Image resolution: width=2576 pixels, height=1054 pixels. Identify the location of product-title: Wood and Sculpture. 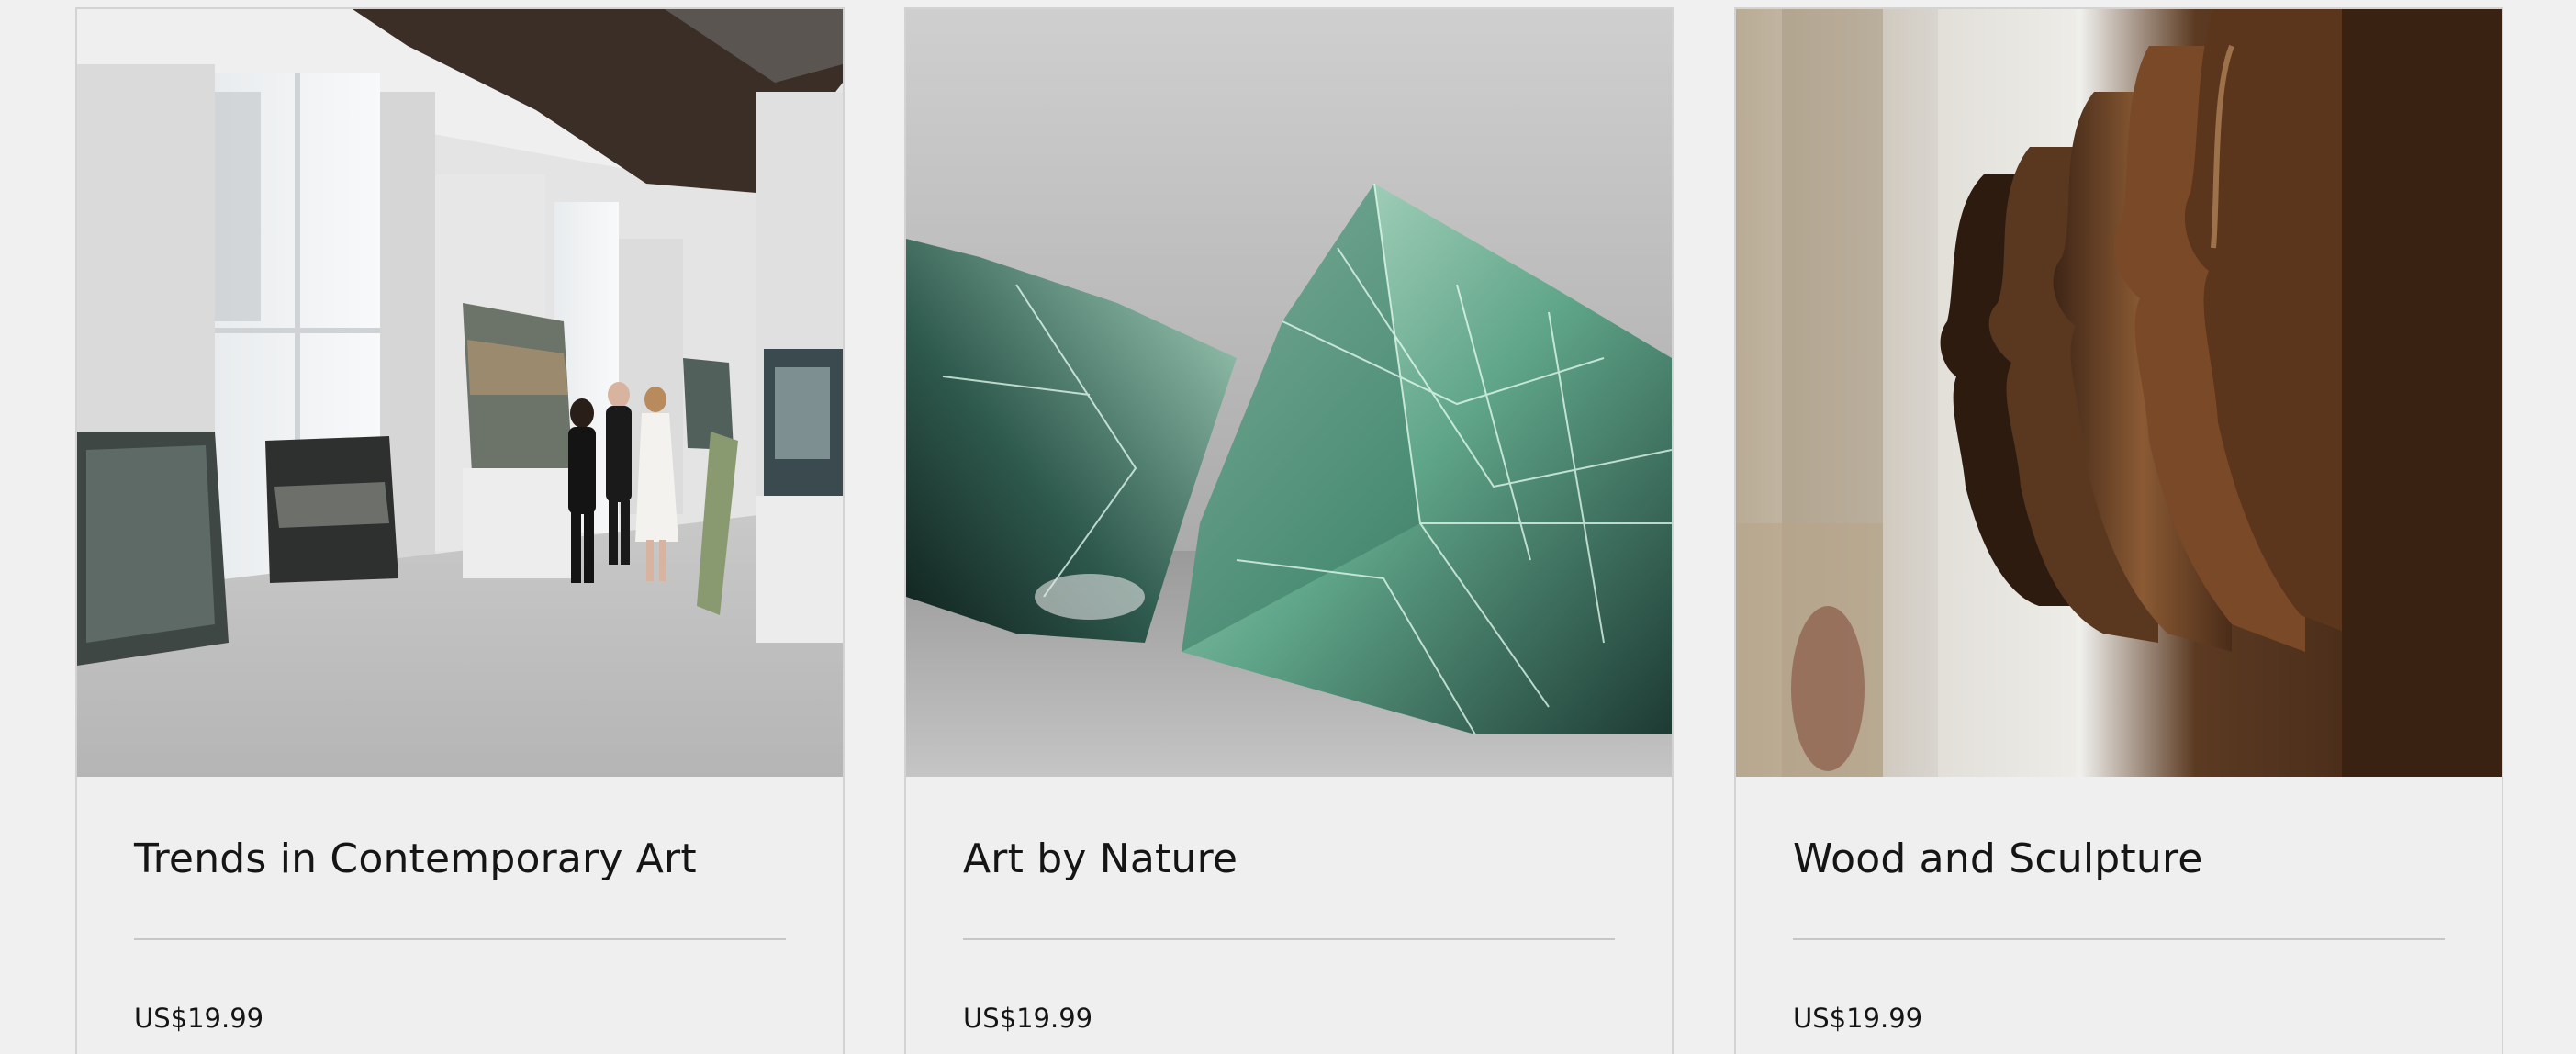
(1998, 858).